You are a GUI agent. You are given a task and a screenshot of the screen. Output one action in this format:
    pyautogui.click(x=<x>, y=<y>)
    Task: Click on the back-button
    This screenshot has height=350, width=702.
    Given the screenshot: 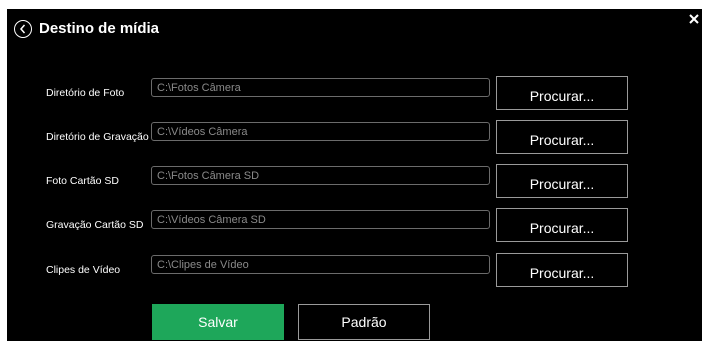 What is the action you would take?
    pyautogui.click(x=23, y=29)
    